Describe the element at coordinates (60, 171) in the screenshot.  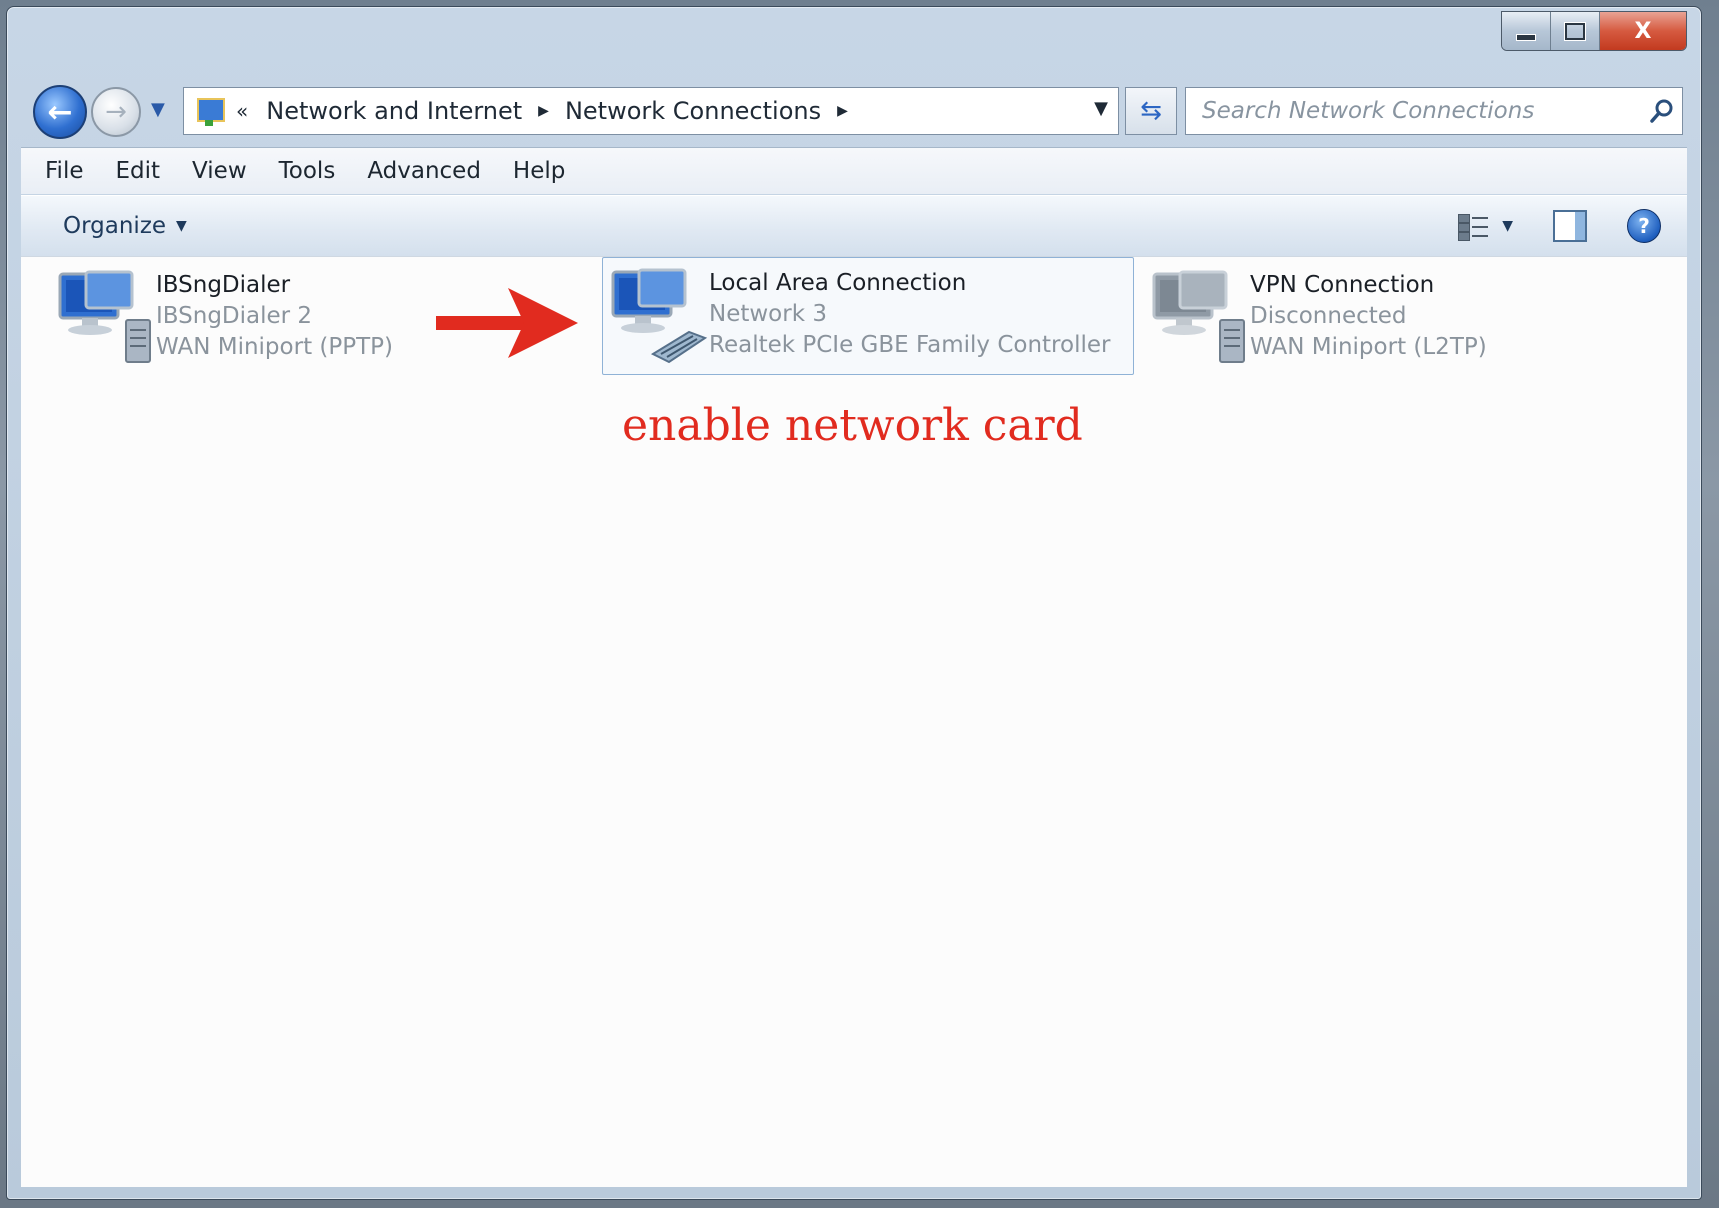
I see `menu-file: File` at that location.